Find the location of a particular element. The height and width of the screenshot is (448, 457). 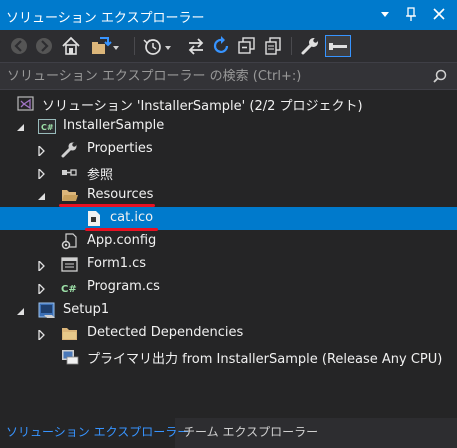

back-icon is located at coordinates (19, 46).